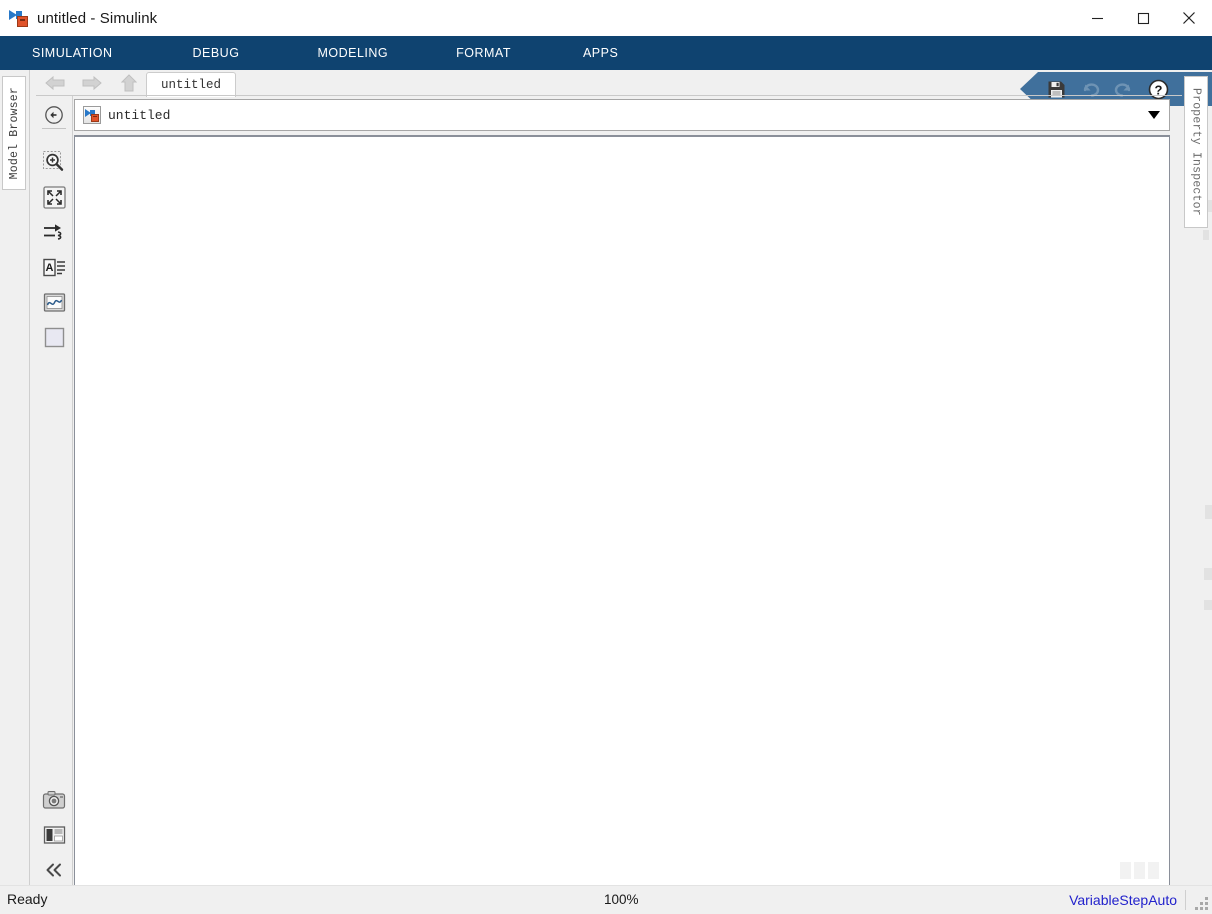 This screenshot has height=914, width=1212. What do you see at coordinates (600, 53) in the screenshot?
I see `menu-apps: APPS` at bounding box center [600, 53].